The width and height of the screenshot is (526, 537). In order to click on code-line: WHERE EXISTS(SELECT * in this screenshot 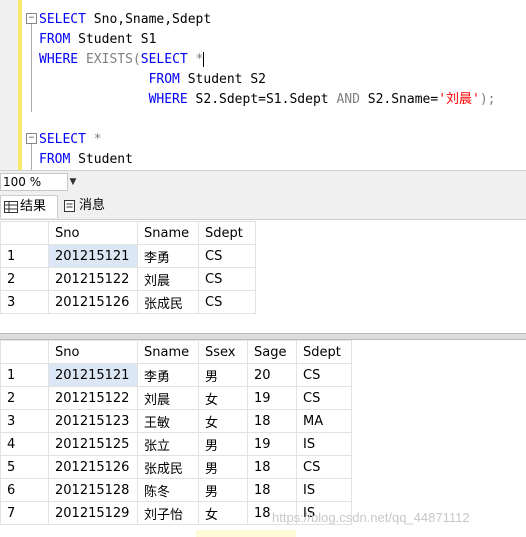, I will do `click(122, 60)`.